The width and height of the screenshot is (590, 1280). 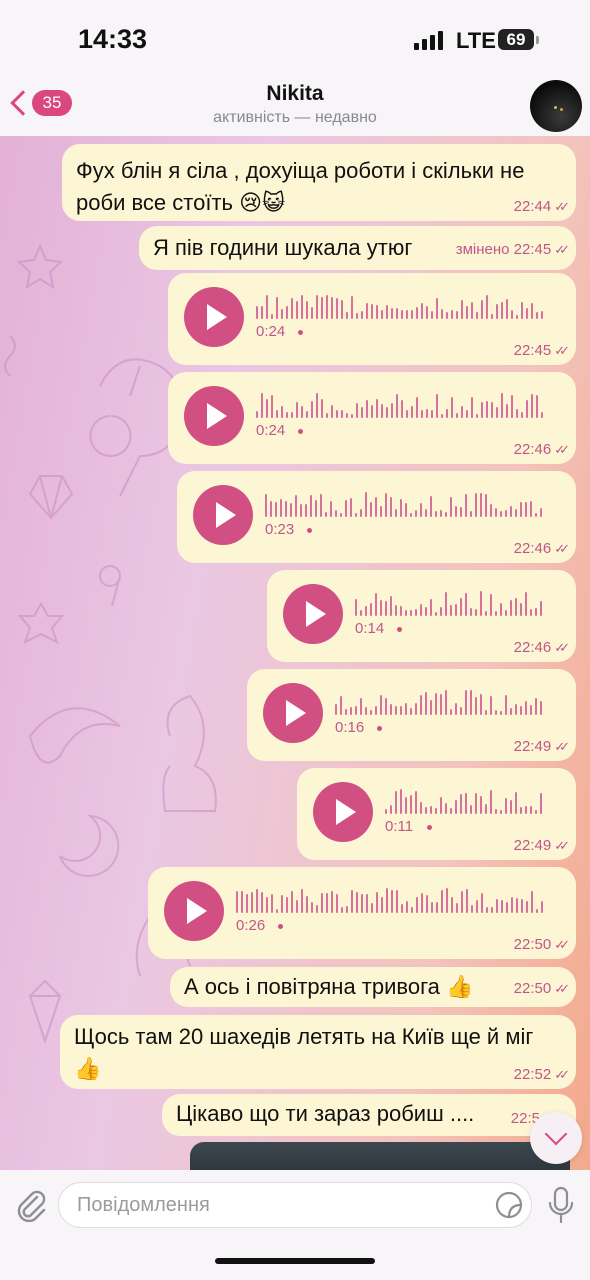 I want to click on voice-message-bubble: 0:23 22:46 ✓✓, so click(x=376, y=517).